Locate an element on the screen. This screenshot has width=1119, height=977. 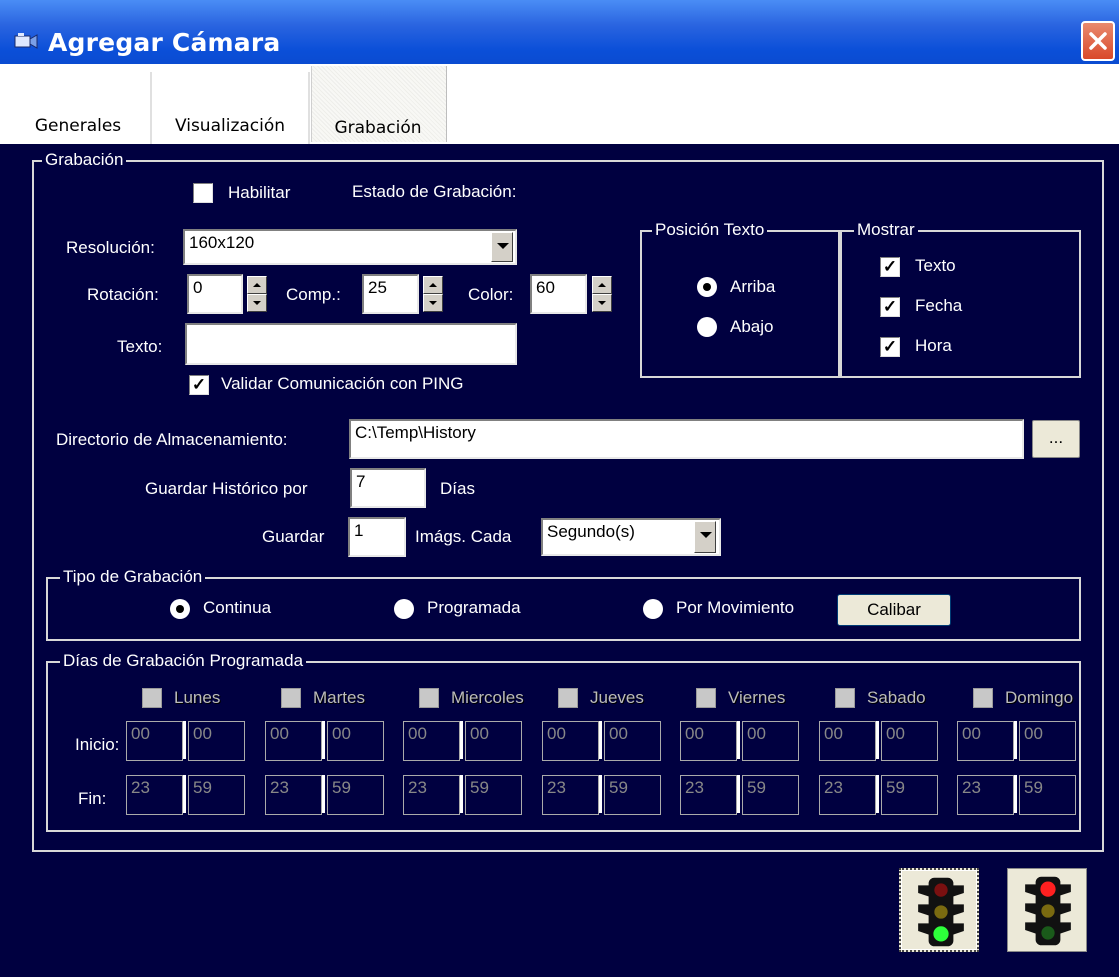
color-input: 60 is located at coordinates (558, 294).